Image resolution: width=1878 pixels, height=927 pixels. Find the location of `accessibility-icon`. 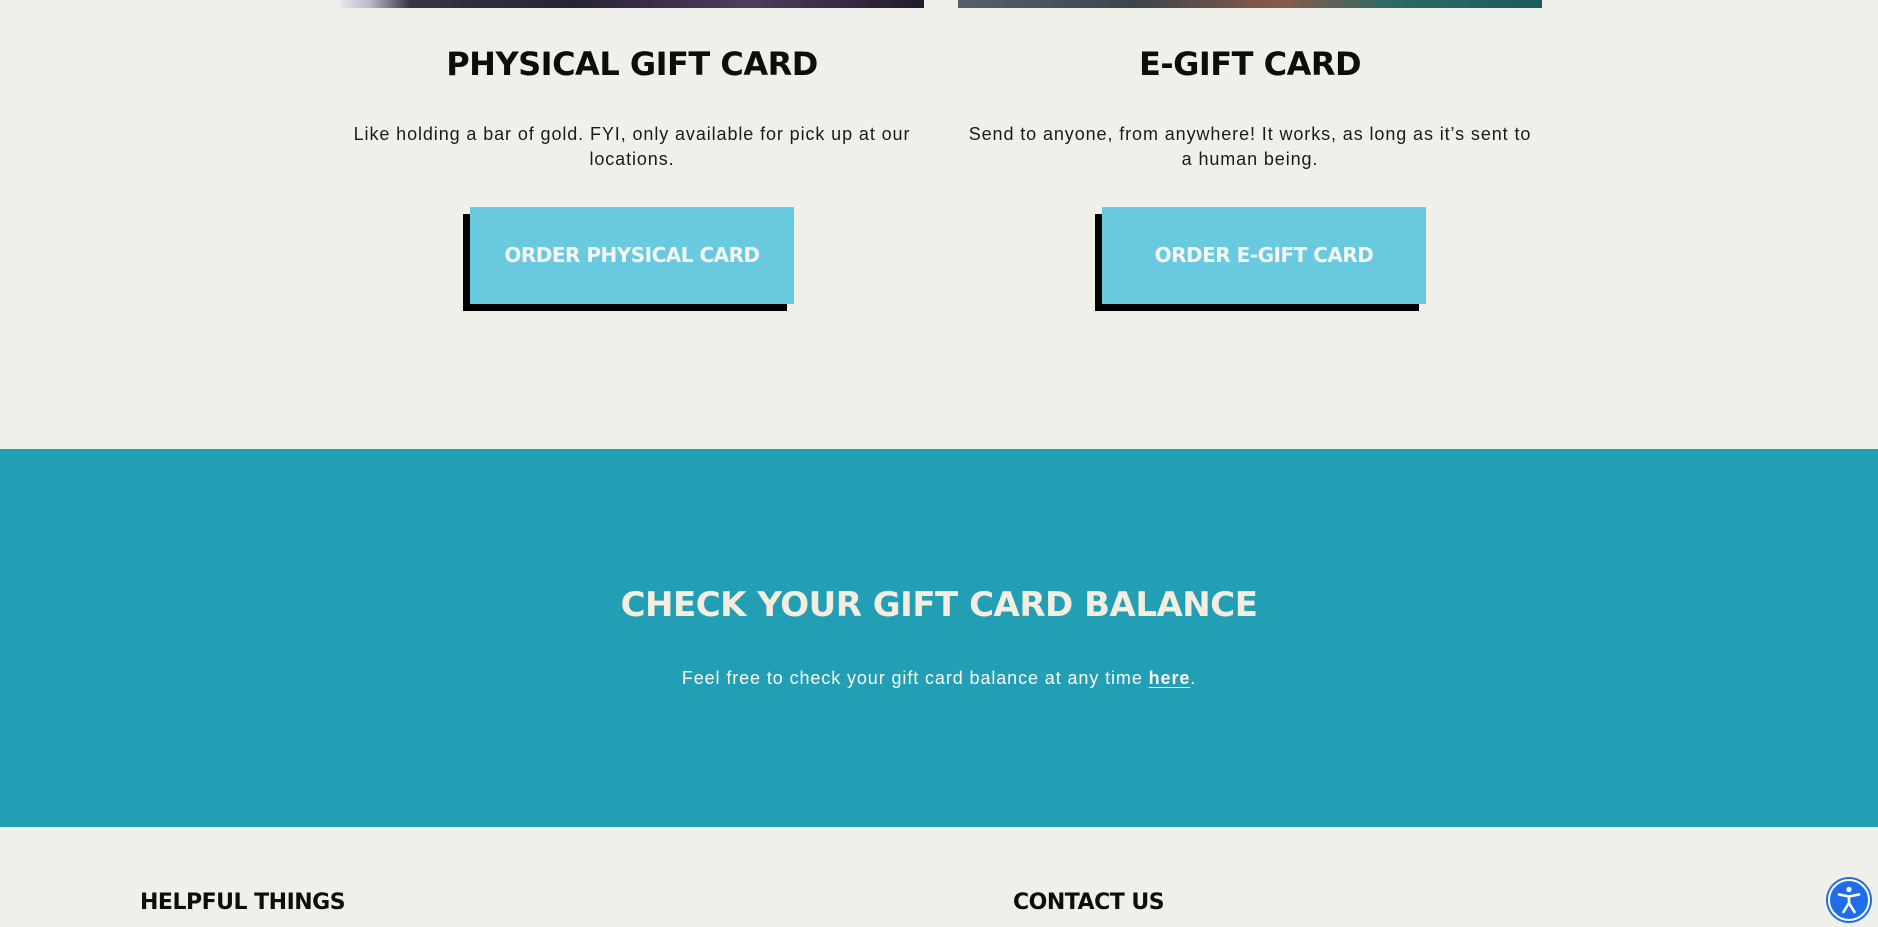

accessibility-icon is located at coordinates (1849, 900).